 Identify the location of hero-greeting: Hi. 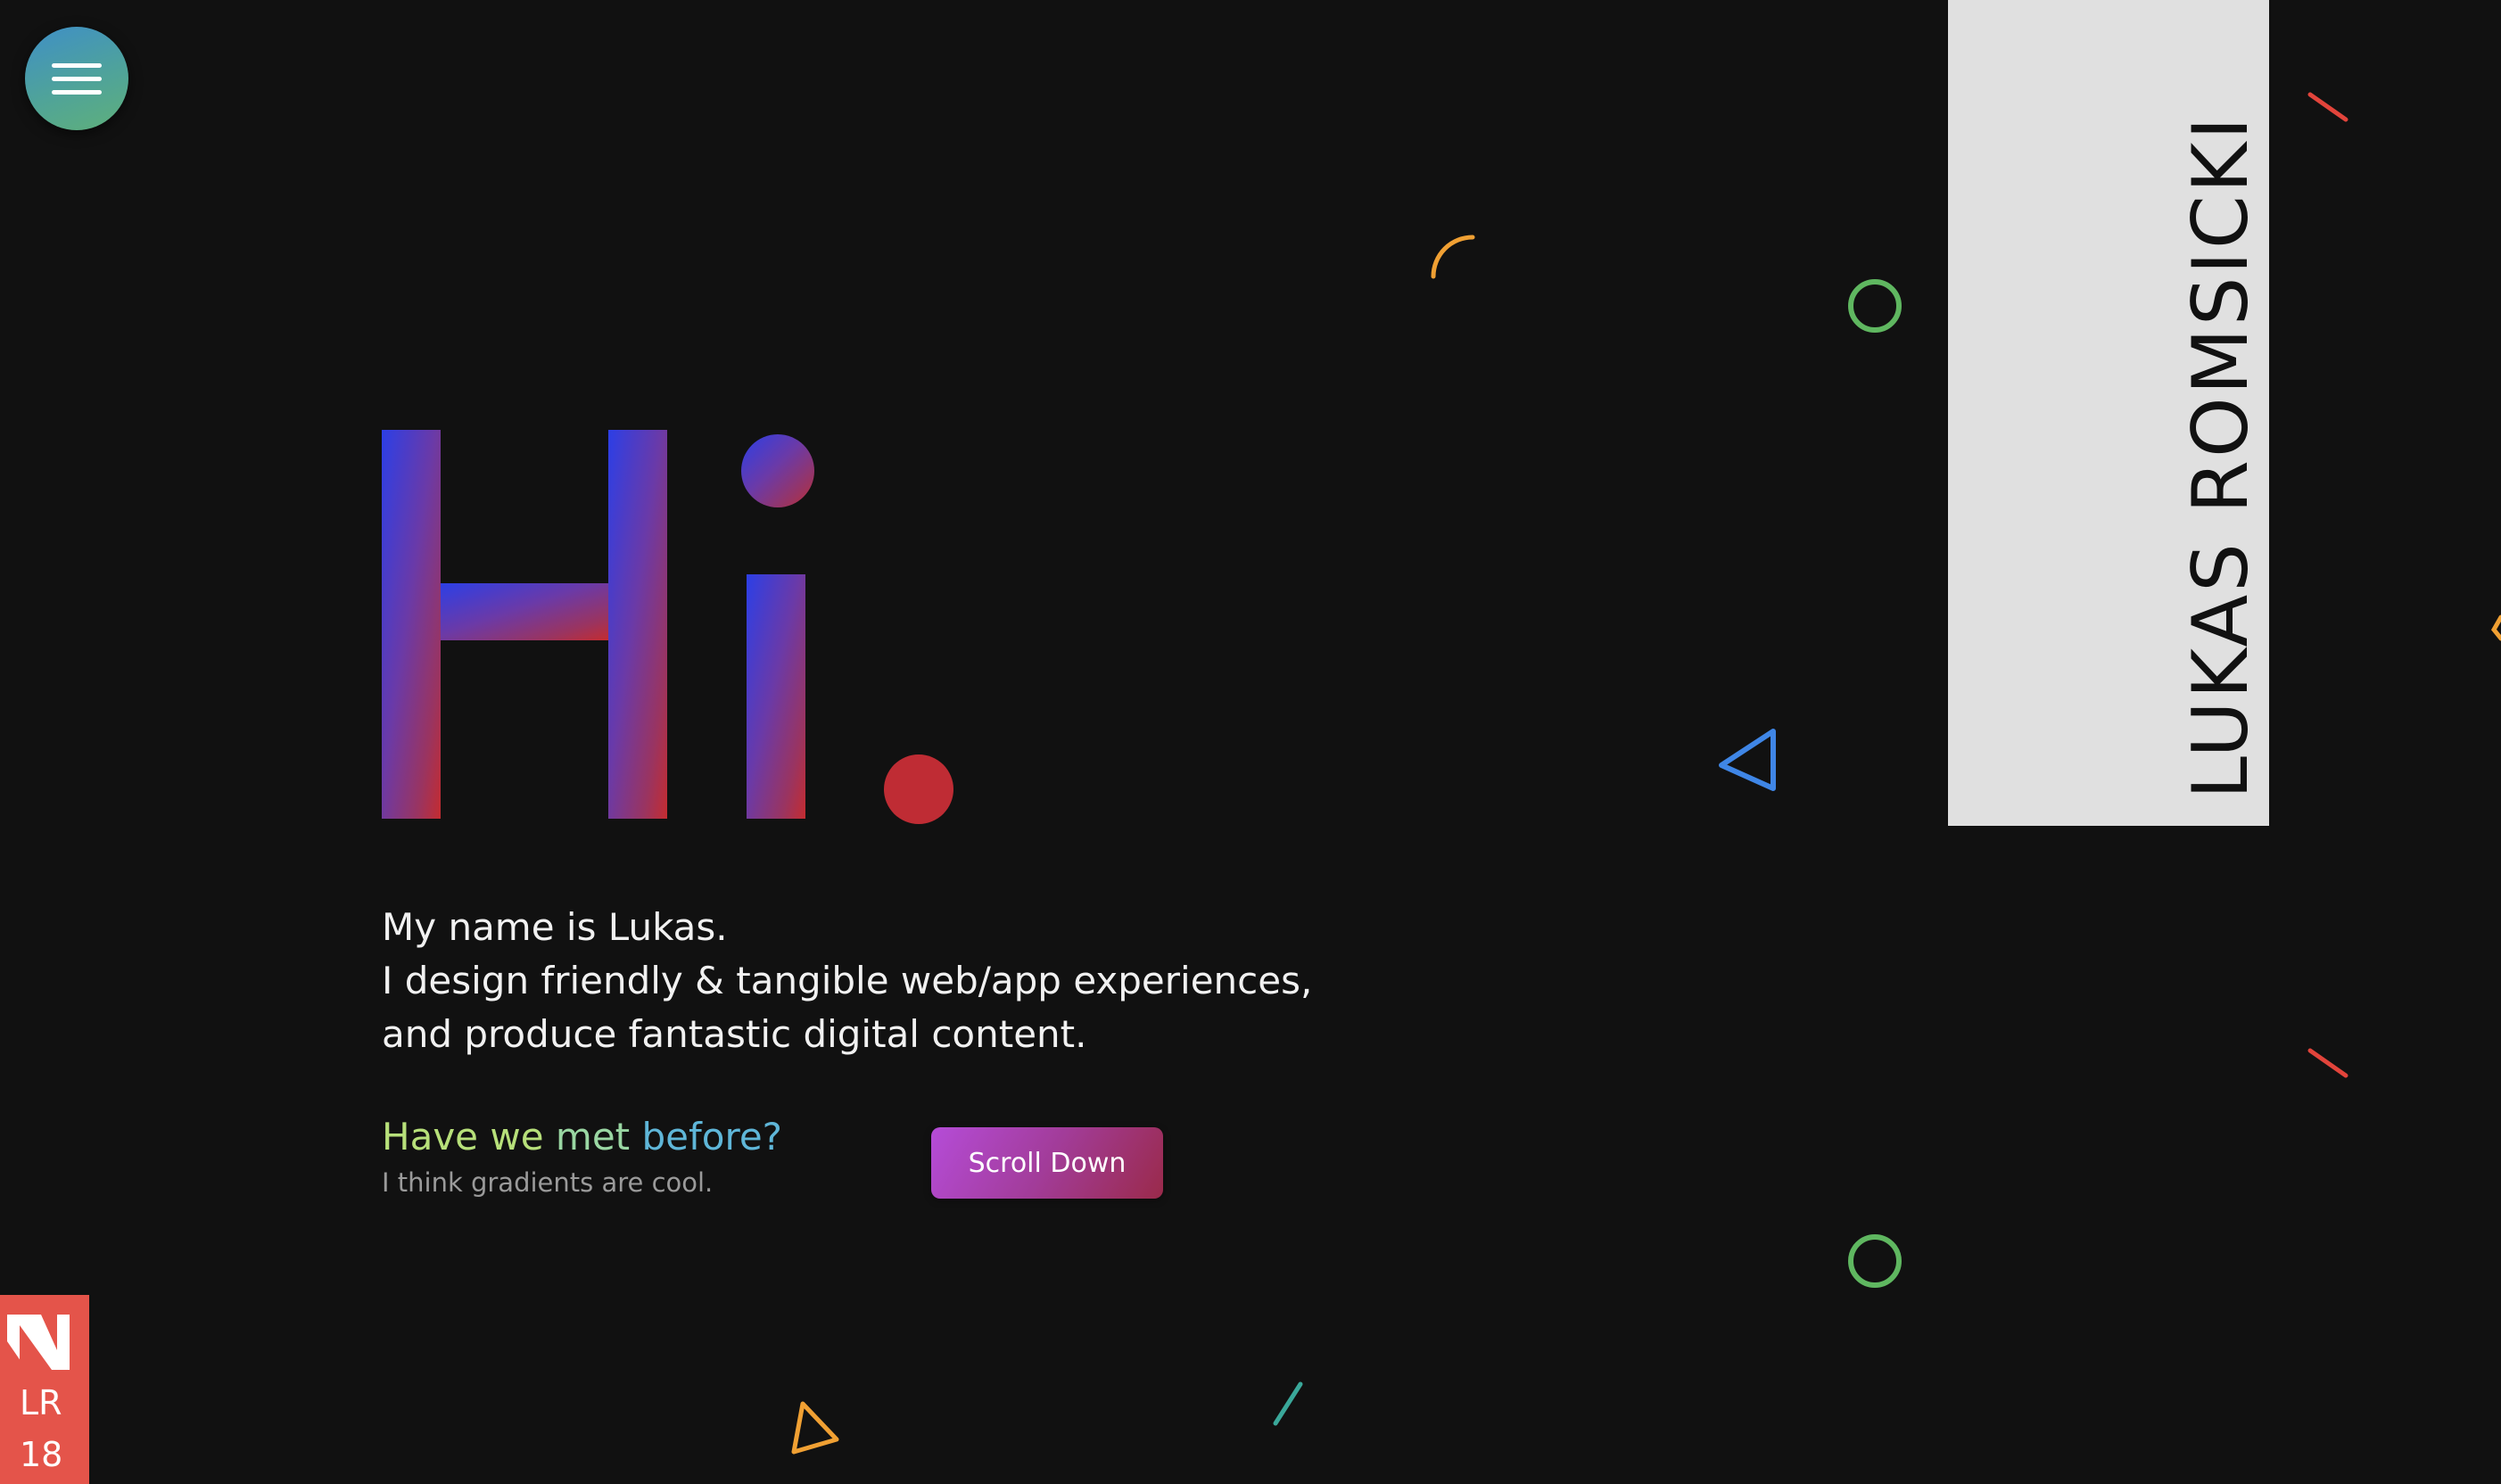
(655, 608).